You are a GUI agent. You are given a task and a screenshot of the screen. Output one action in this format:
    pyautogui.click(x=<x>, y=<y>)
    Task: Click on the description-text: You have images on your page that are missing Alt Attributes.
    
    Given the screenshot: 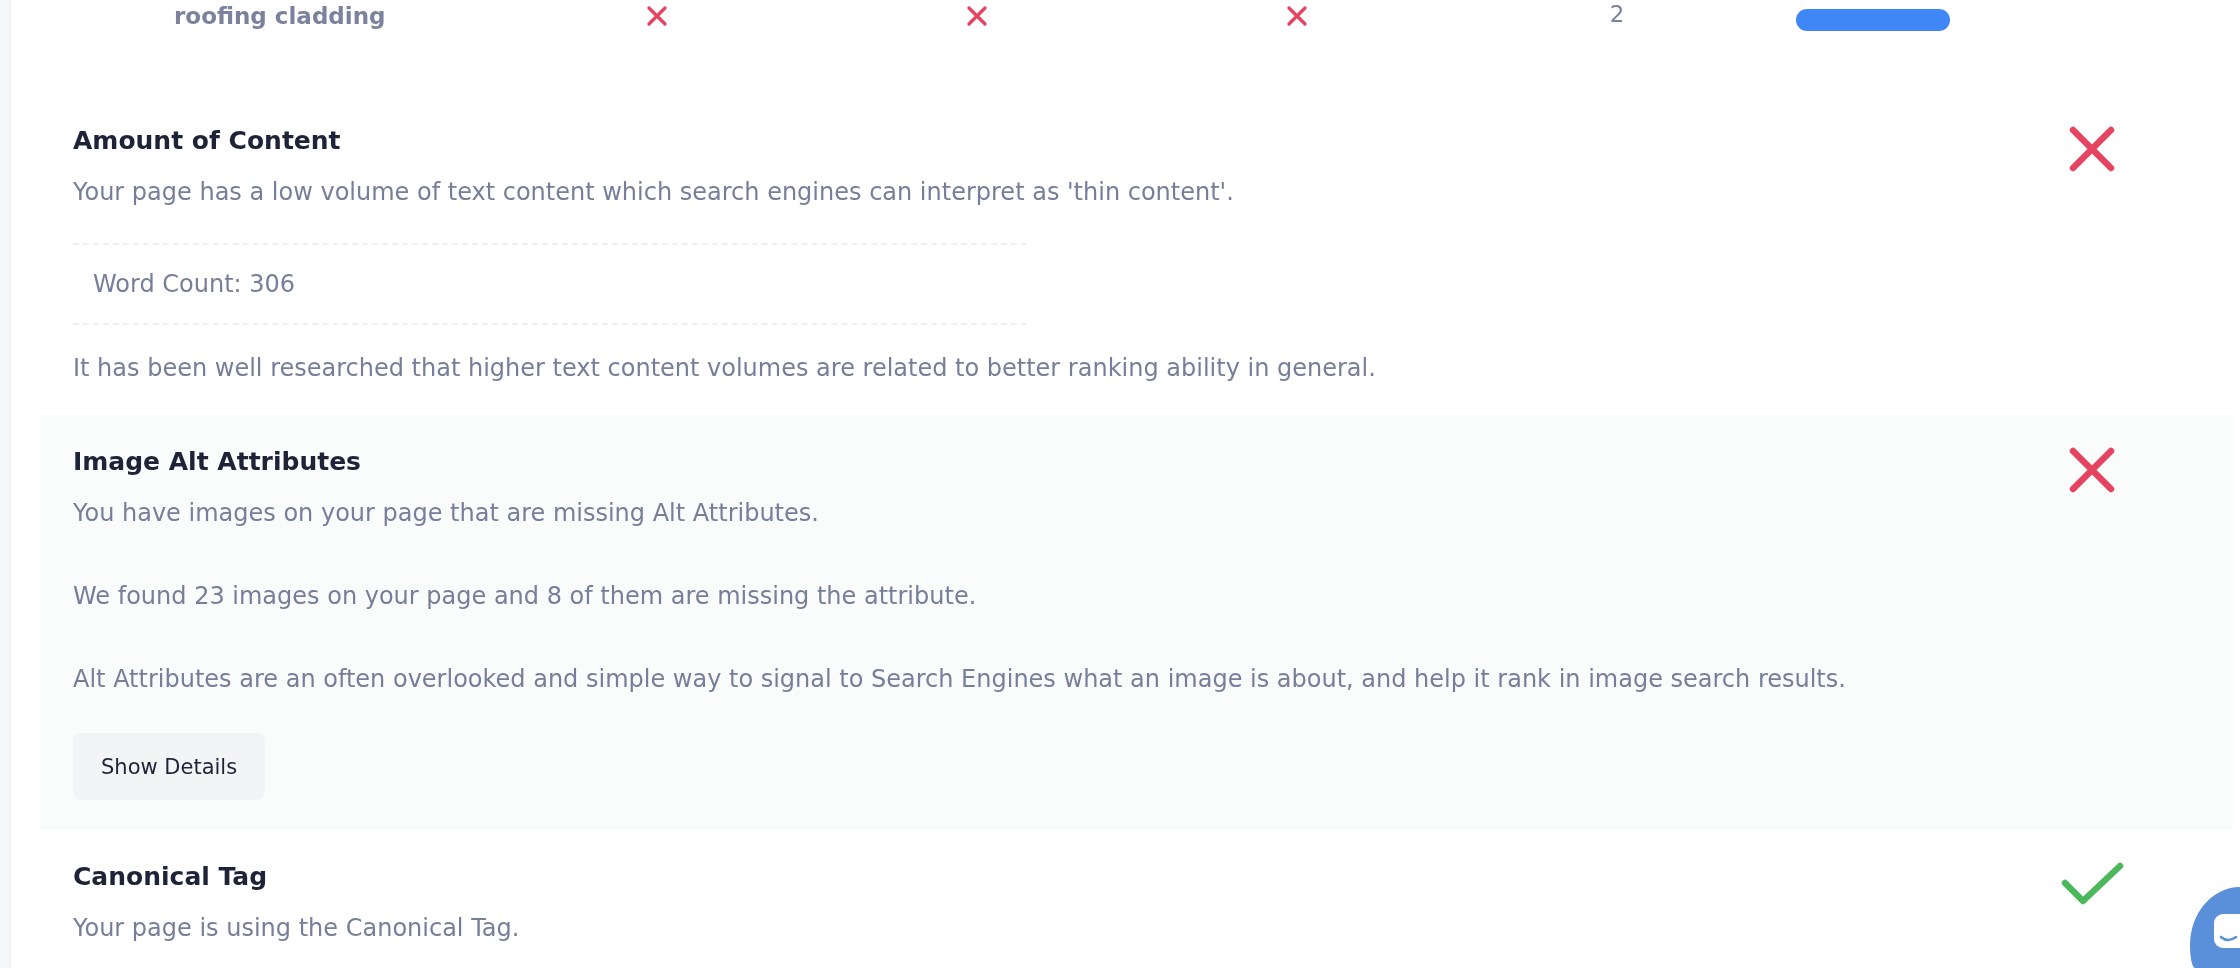 What is the action you would take?
    pyautogui.click(x=446, y=513)
    